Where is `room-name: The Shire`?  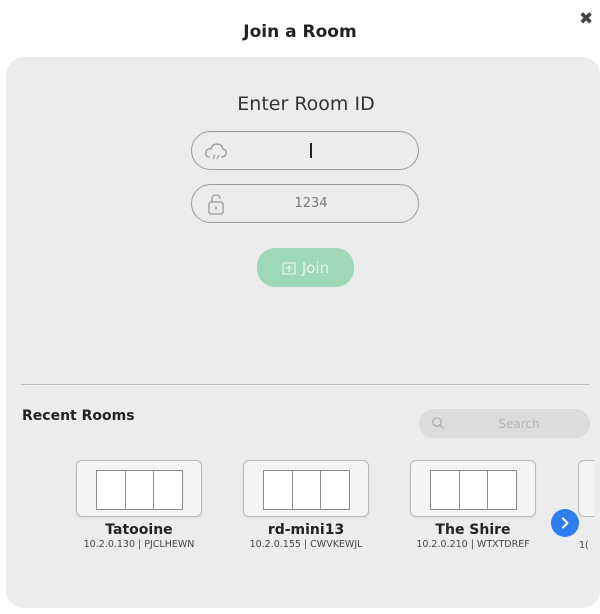 room-name: The Shire is located at coordinates (473, 530).